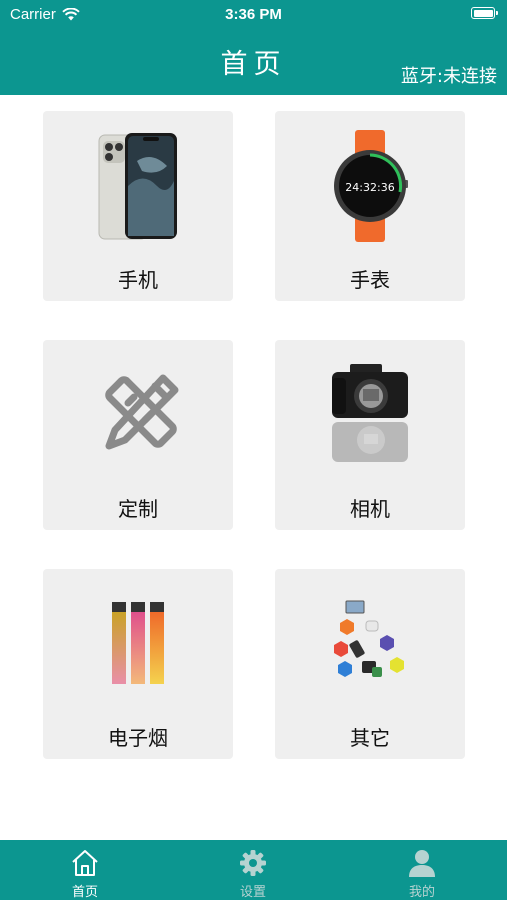  I want to click on category-e-cigarette: 电子烟, so click(138, 664).